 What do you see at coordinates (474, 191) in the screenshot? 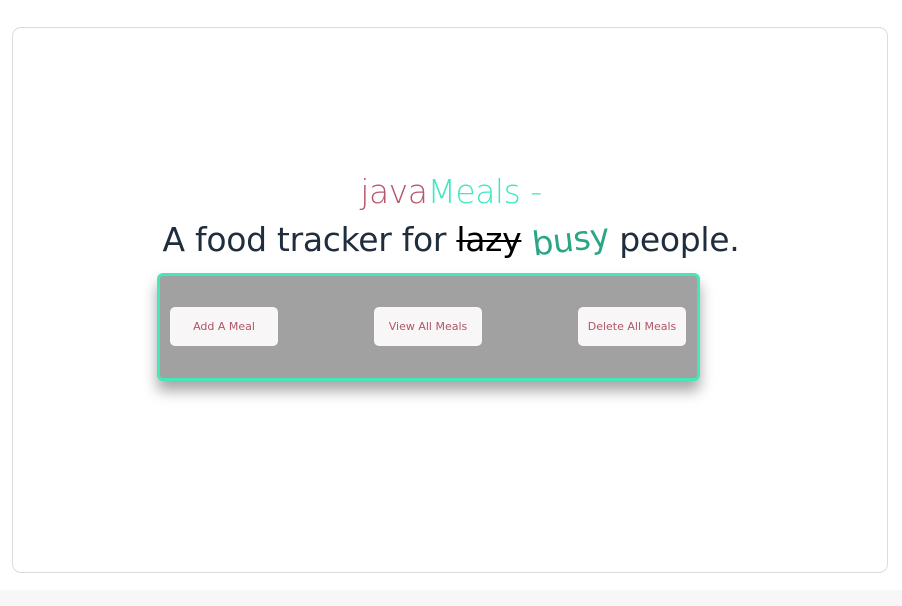
I see `brand-meals: Meals` at bounding box center [474, 191].